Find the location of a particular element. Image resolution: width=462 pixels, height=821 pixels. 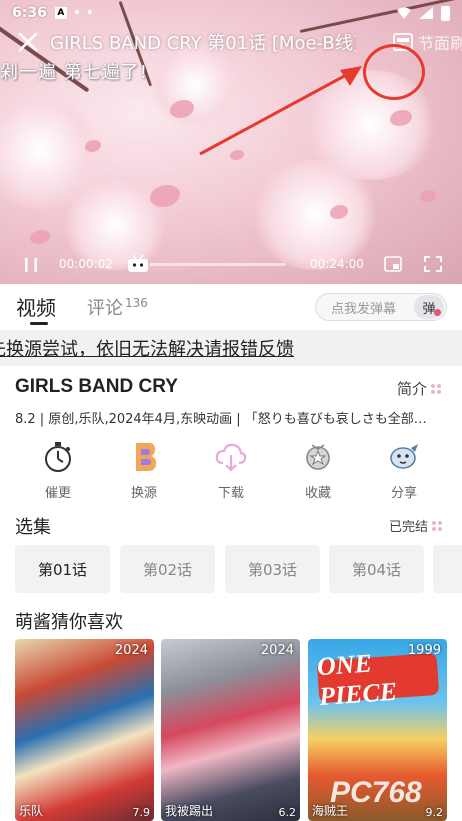

card-score: 6.2 is located at coordinates (287, 812).